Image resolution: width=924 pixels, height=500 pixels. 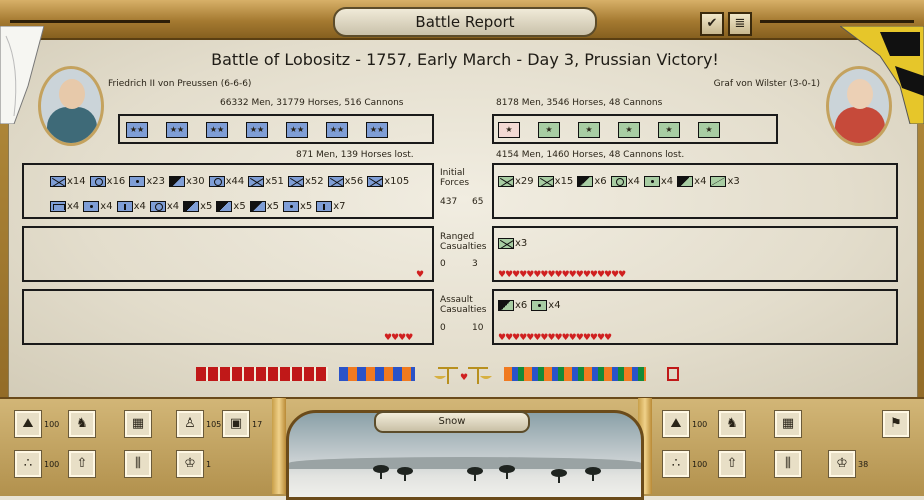 I want to click on infantry-icon: ♙, so click(x=190, y=424).